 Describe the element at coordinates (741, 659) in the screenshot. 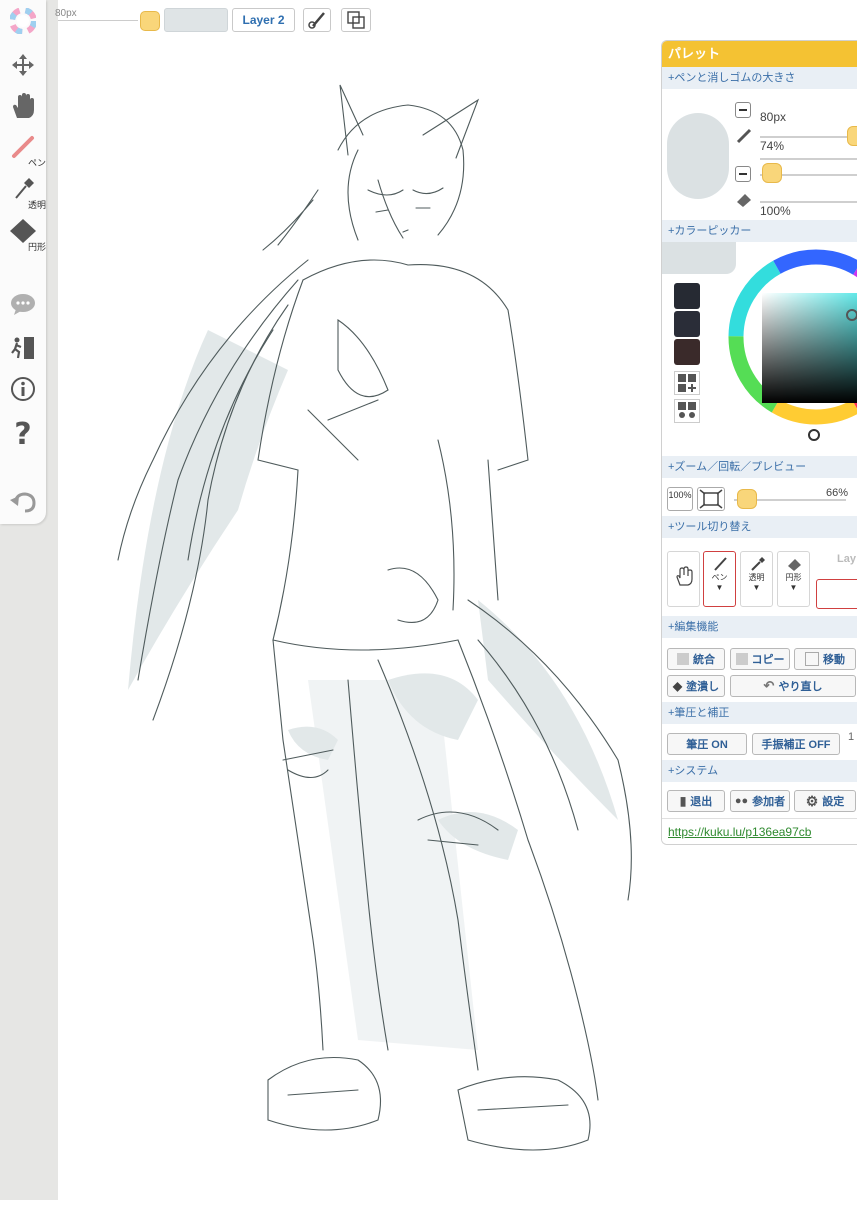

I see `copy-icon` at that location.